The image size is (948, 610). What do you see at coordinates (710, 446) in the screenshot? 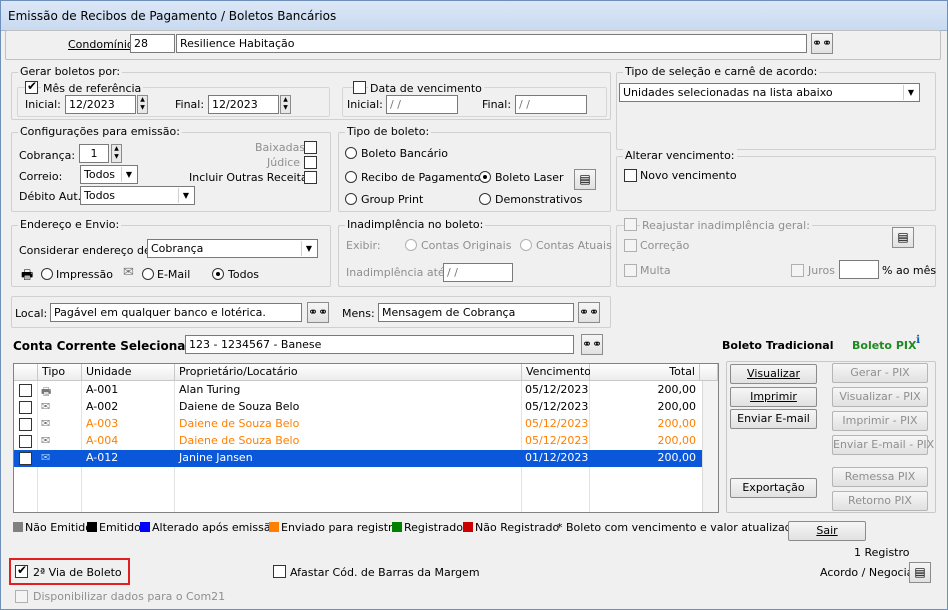
I see `table-scrollbar` at bounding box center [710, 446].